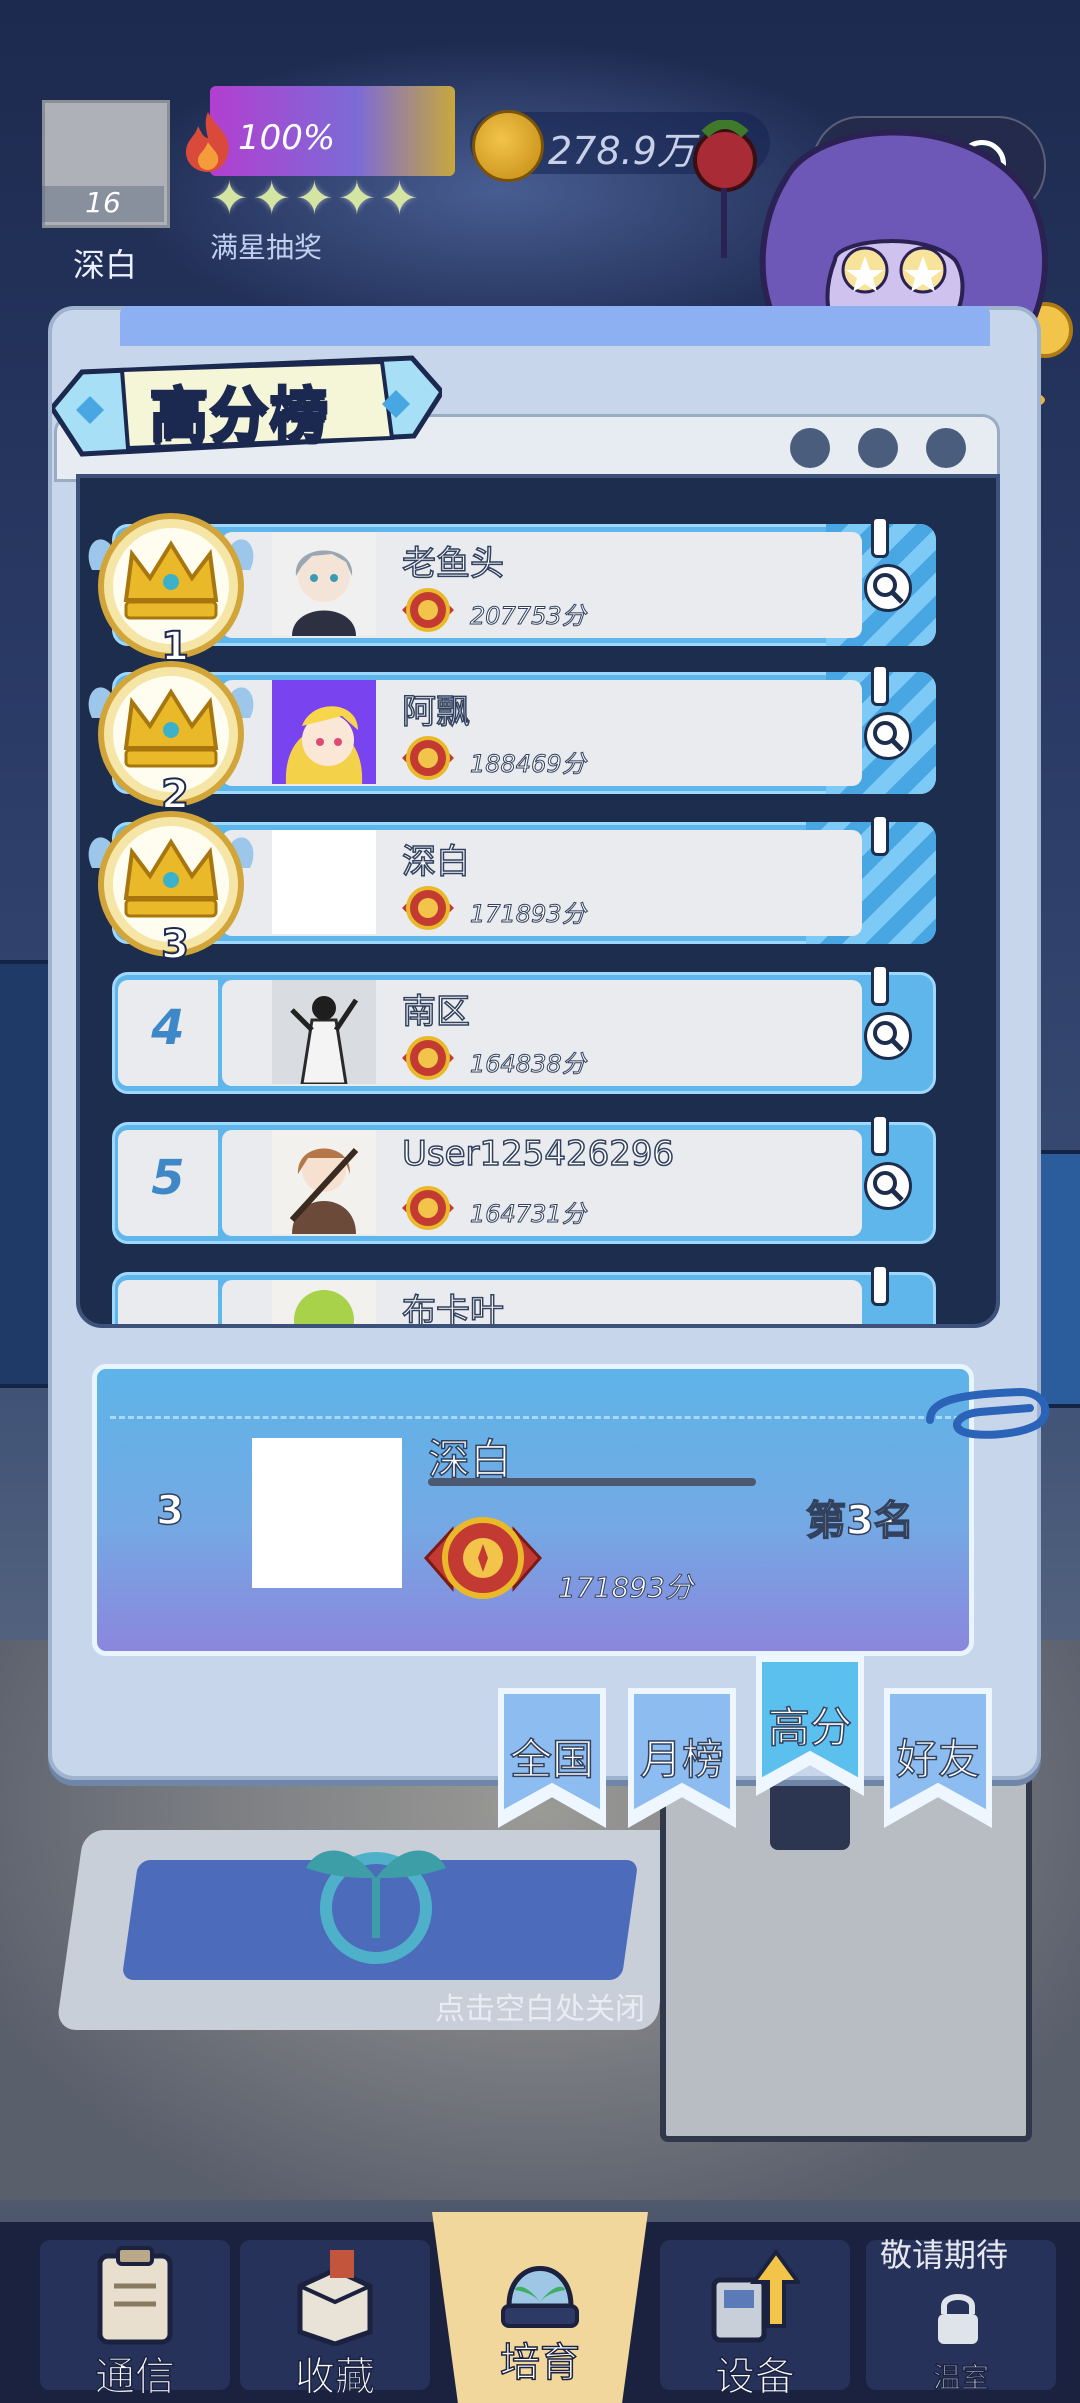 The width and height of the screenshot is (1080, 2403). Describe the element at coordinates (512, 592) in the screenshot. I see `leaderboard-row: 1 老鱼头 207753分` at that location.